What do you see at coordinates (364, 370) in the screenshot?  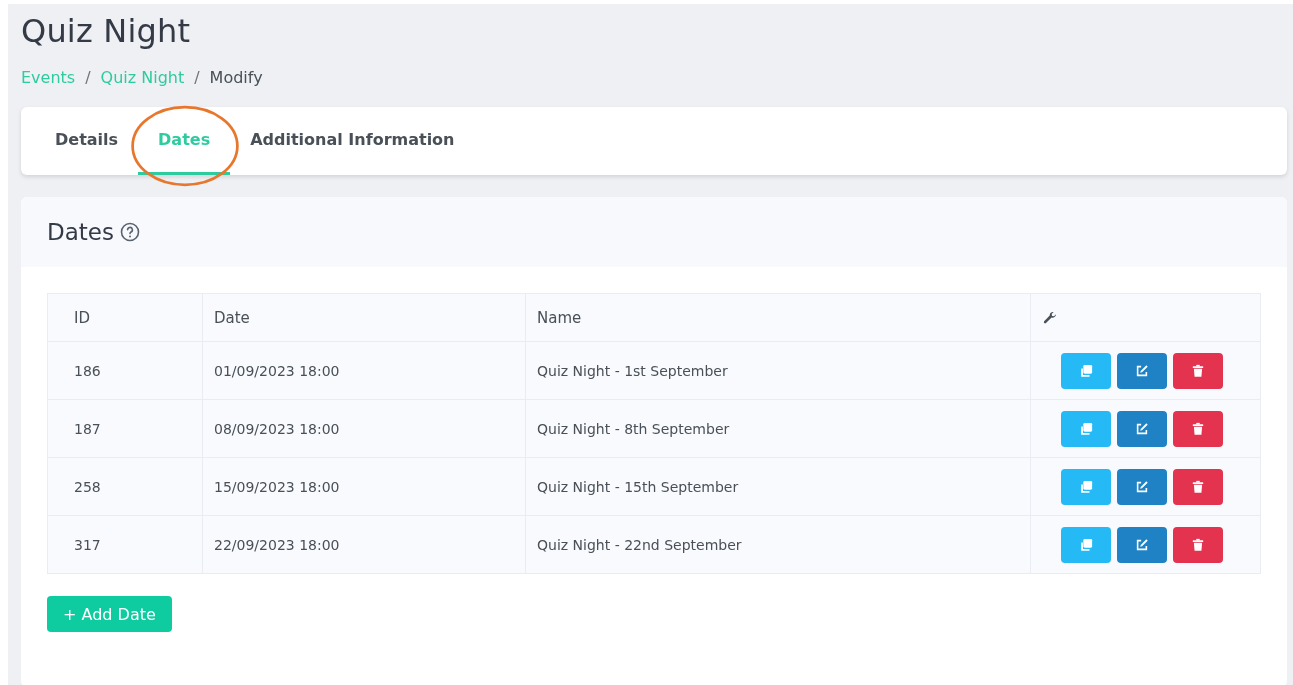 I see `table-cell: 01/09/2023 18:00` at bounding box center [364, 370].